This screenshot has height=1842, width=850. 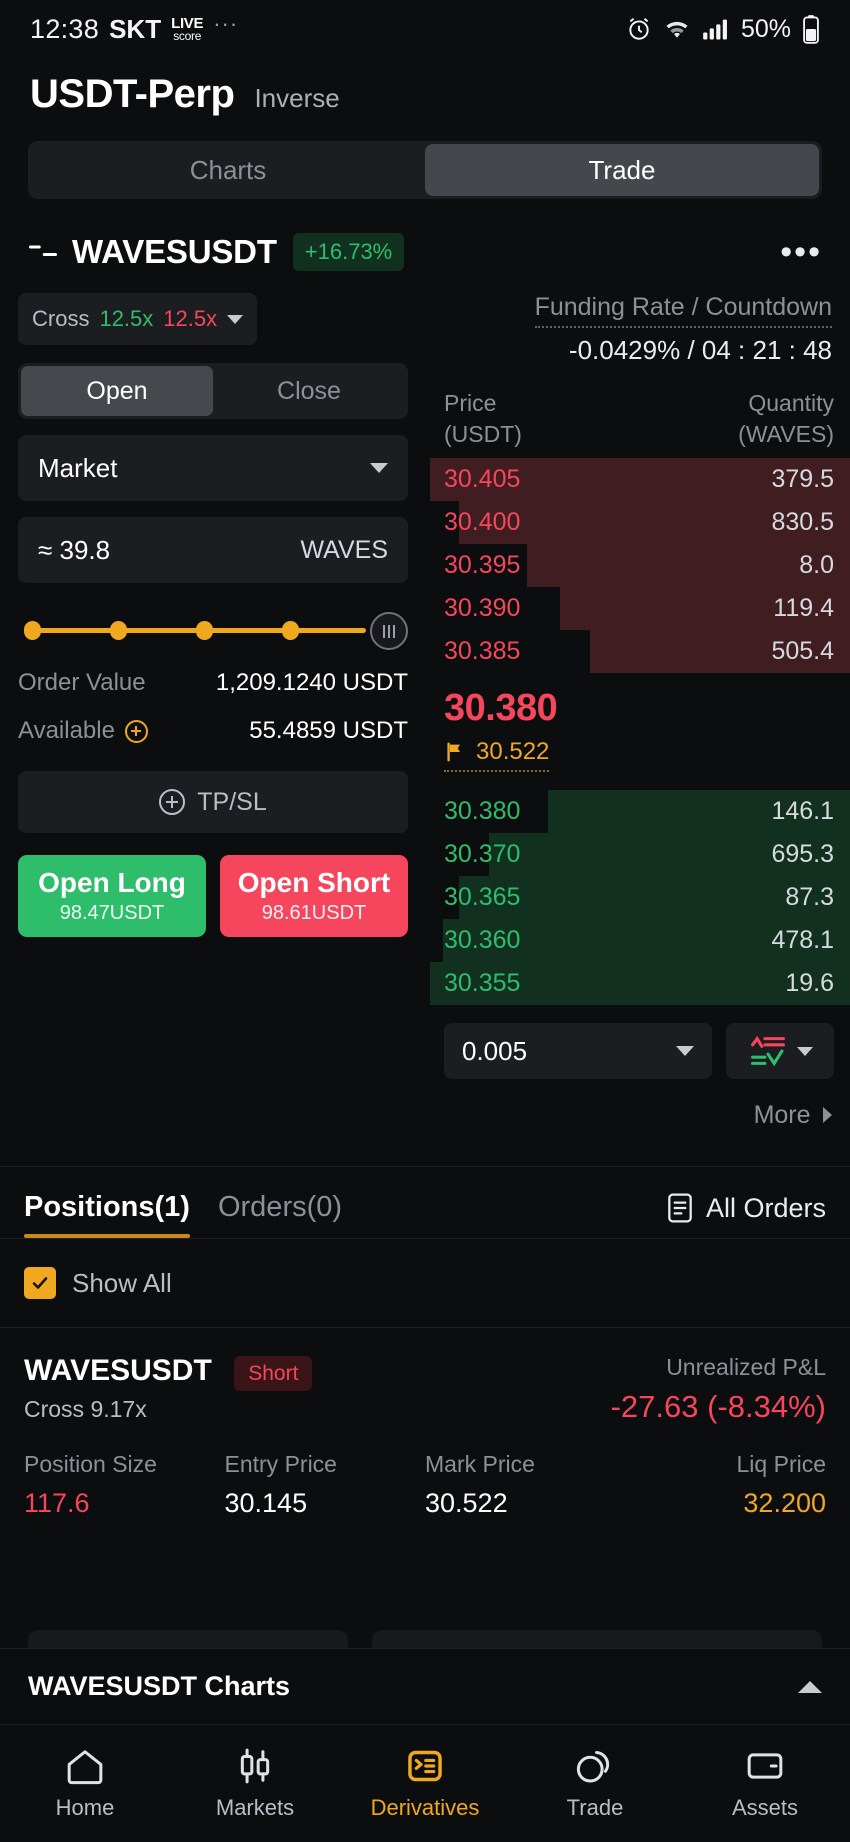 What do you see at coordinates (389, 631) in the screenshot?
I see `slider-handle-icon` at bounding box center [389, 631].